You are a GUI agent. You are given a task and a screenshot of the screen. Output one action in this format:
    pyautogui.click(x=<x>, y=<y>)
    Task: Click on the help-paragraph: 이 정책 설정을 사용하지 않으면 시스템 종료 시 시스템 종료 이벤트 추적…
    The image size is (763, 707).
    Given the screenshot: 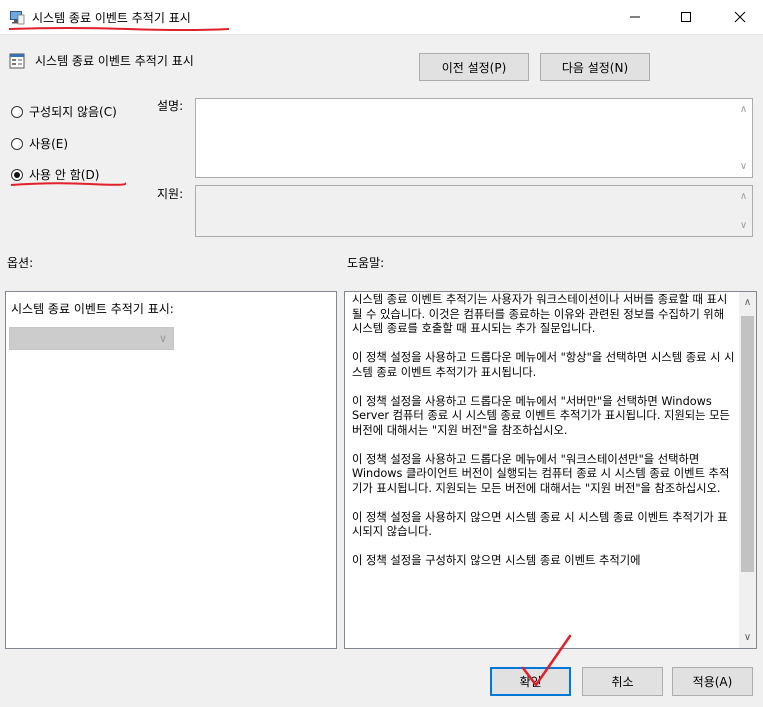 What is the action you would take?
    pyautogui.click(x=540, y=524)
    